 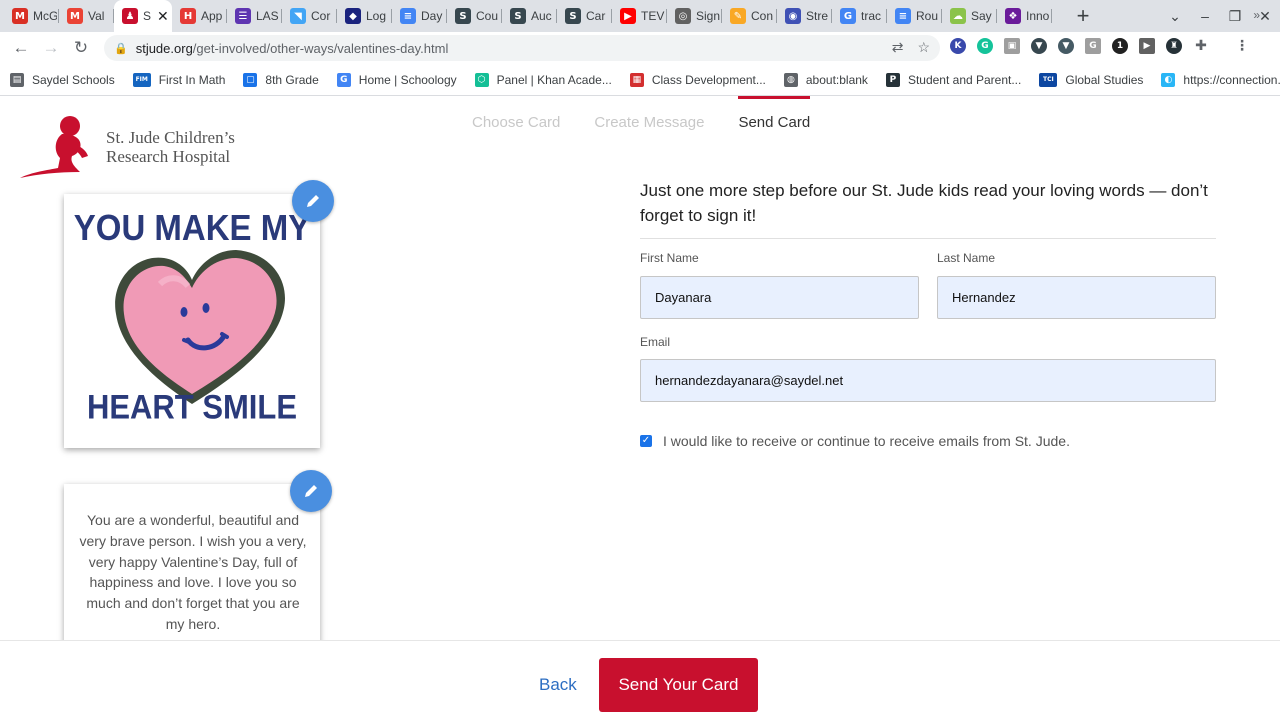 I want to click on browser-tab: M McG, so click(x=31, y=16).